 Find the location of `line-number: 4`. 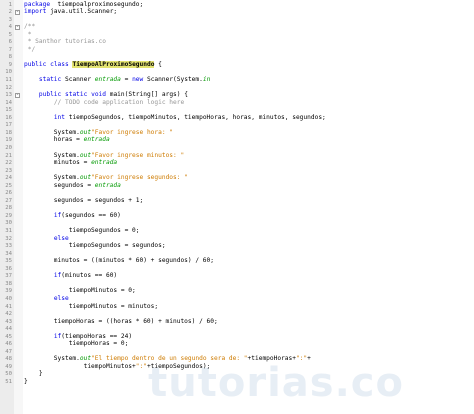

line-number: 4 is located at coordinates (10, 27).